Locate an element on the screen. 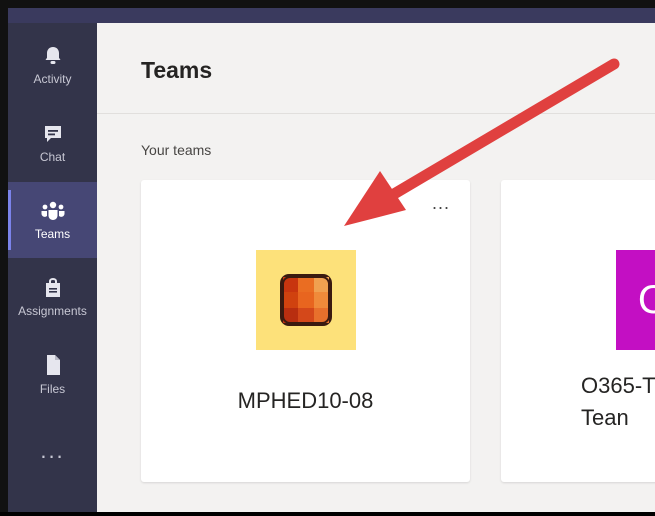 The height and width of the screenshot is (516, 655). team-name: MPHED10-08 is located at coordinates (305, 400).